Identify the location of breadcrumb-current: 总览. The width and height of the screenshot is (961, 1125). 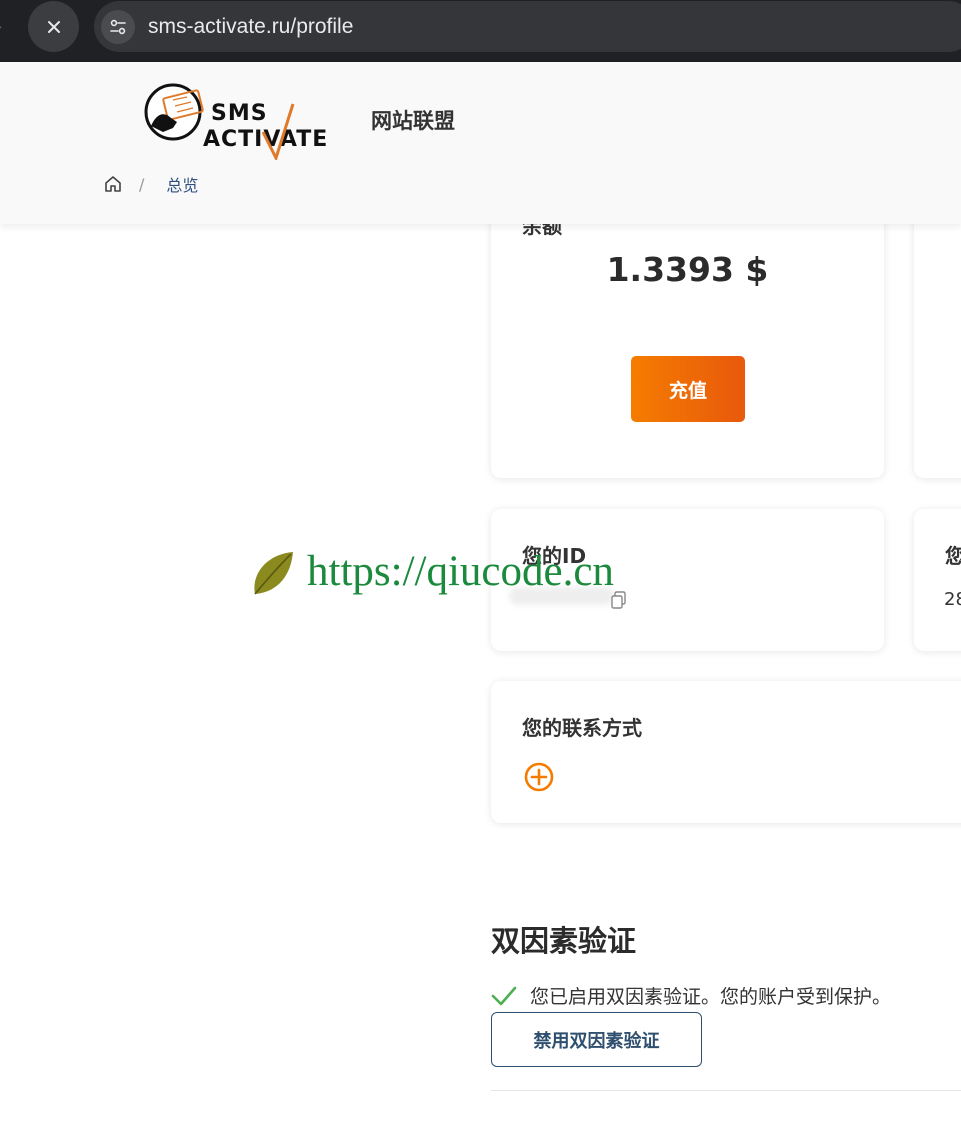
(182, 184).